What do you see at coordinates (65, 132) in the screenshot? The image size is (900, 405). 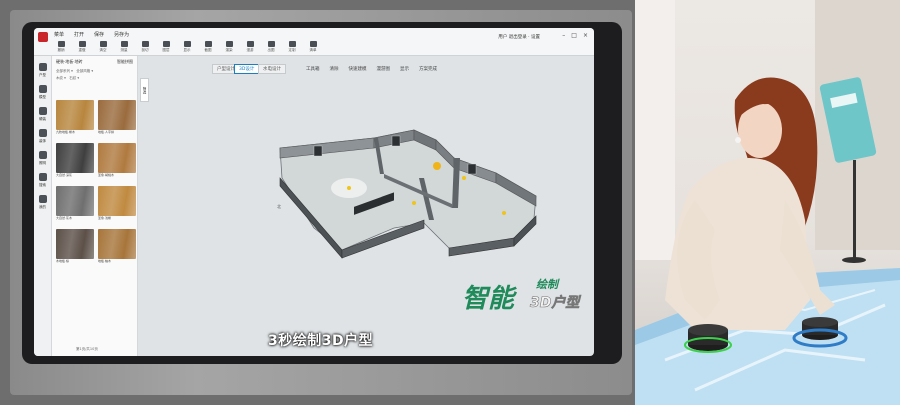 I see `material-caption: 九牧地板·橡木` at bounding box center [65, 132].